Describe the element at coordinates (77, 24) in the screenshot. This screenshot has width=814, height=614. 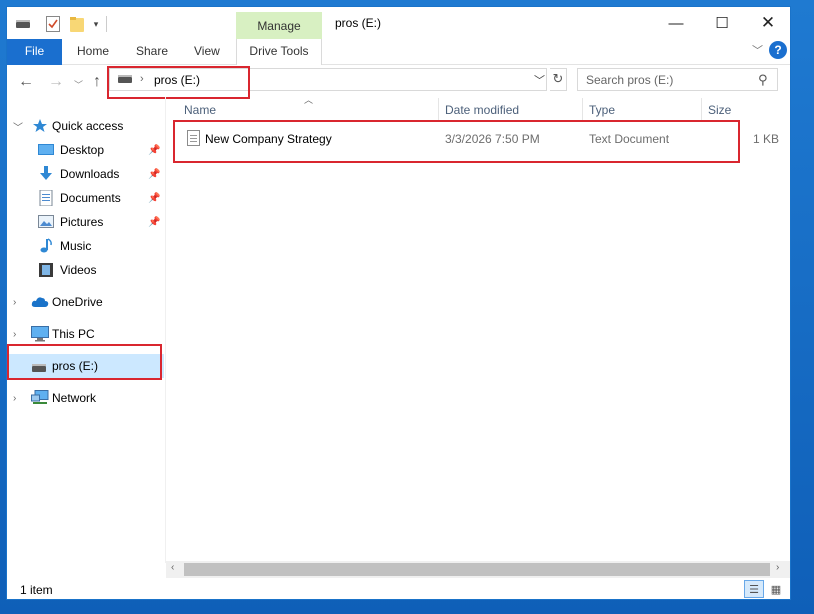
I see `new-folder-icon` at that location.